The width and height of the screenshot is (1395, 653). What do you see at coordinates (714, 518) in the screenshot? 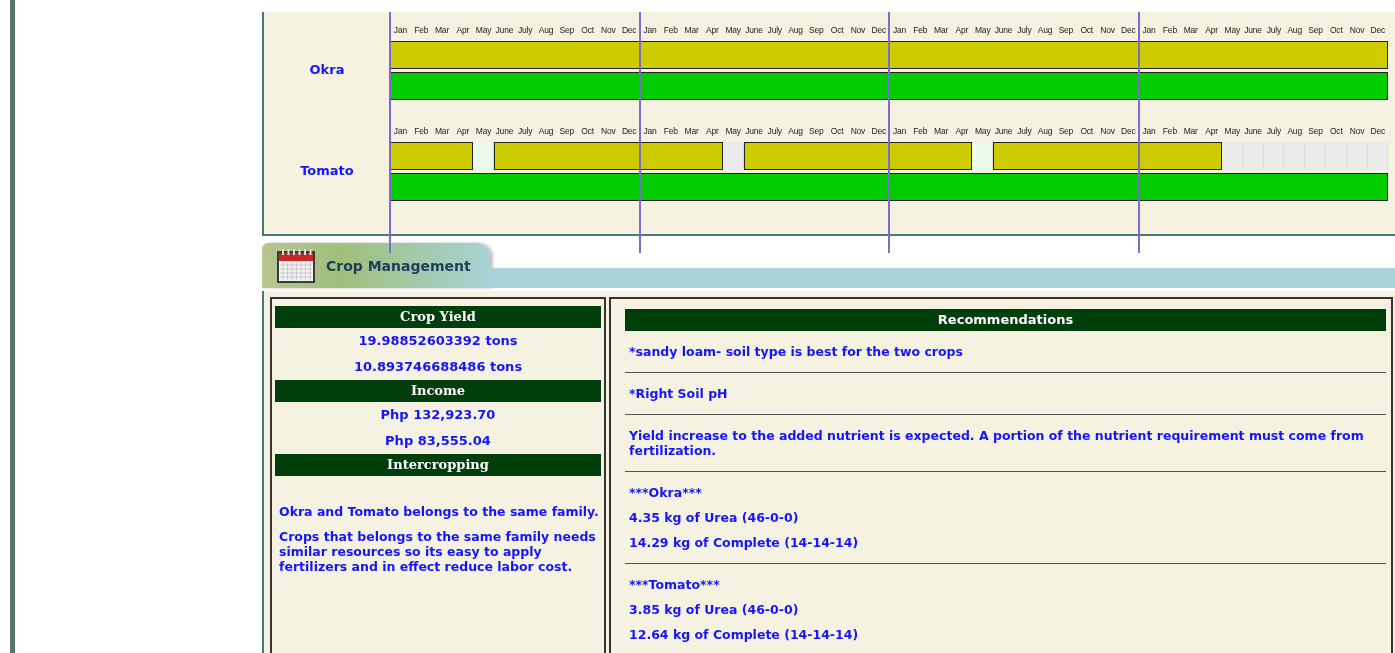
I see `recommendation-text: 4.35 kg of Urea (46-0-0)` at bounding box center [714, 518].